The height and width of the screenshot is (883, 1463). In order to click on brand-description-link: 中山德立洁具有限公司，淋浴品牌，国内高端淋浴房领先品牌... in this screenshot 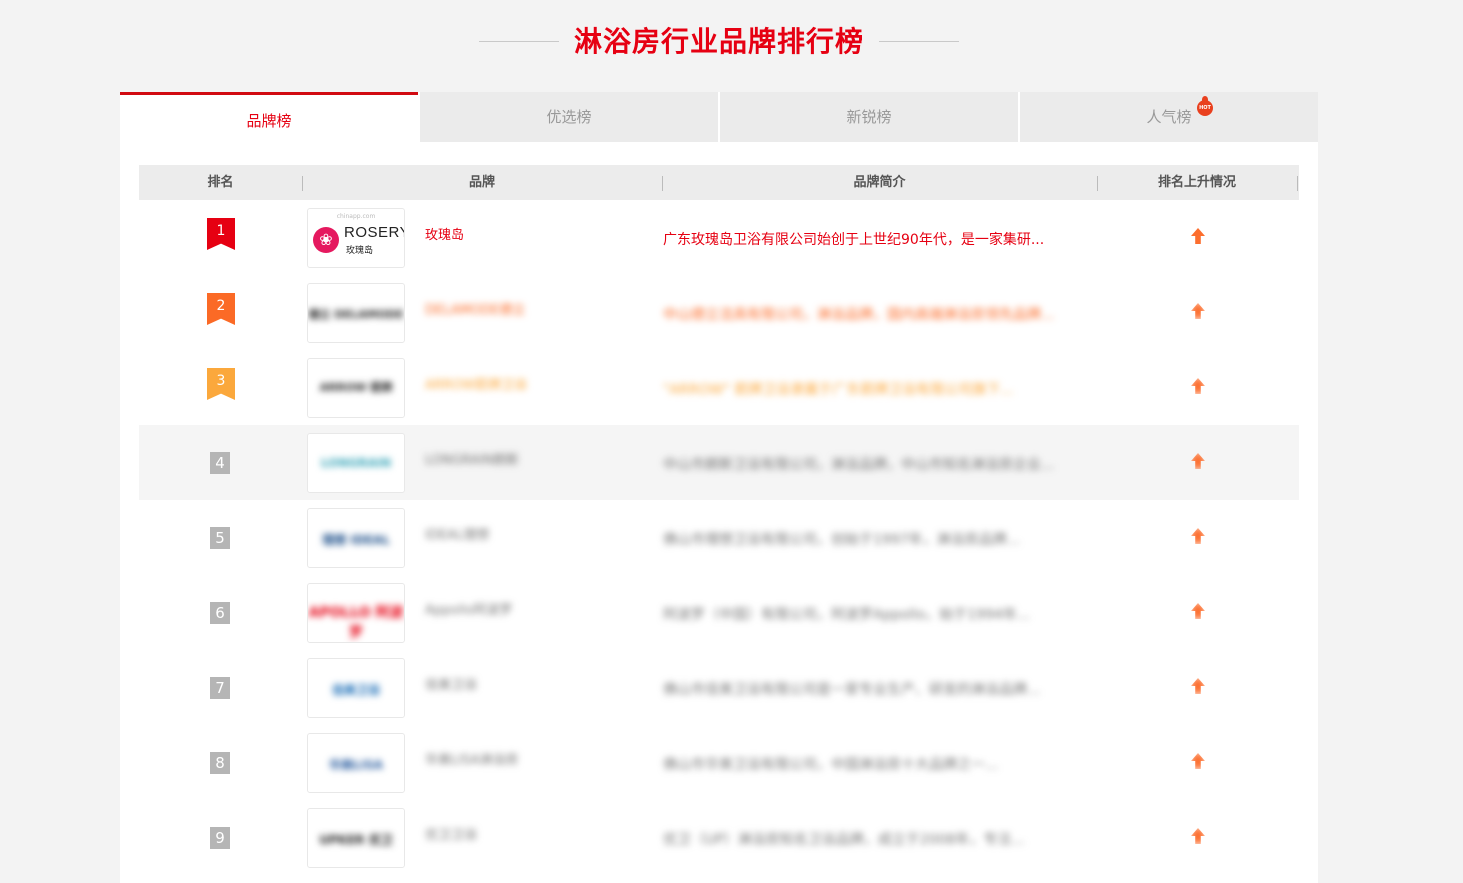, I will do `click(883, 314)`.